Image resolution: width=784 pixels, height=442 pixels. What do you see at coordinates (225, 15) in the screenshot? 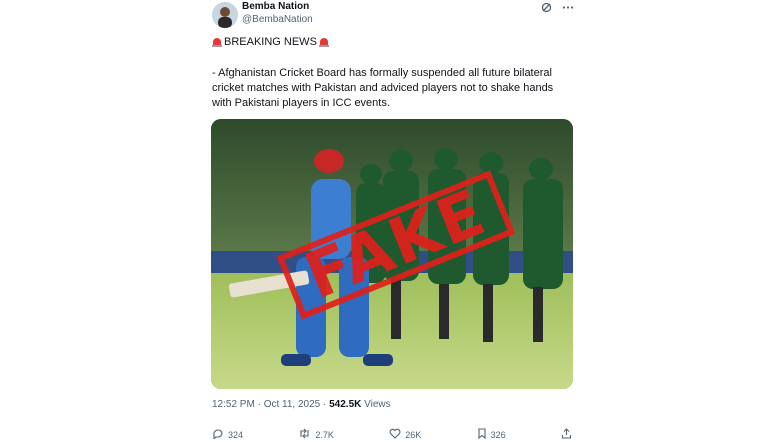
I see `avatar` at bounding box center [225, 15].